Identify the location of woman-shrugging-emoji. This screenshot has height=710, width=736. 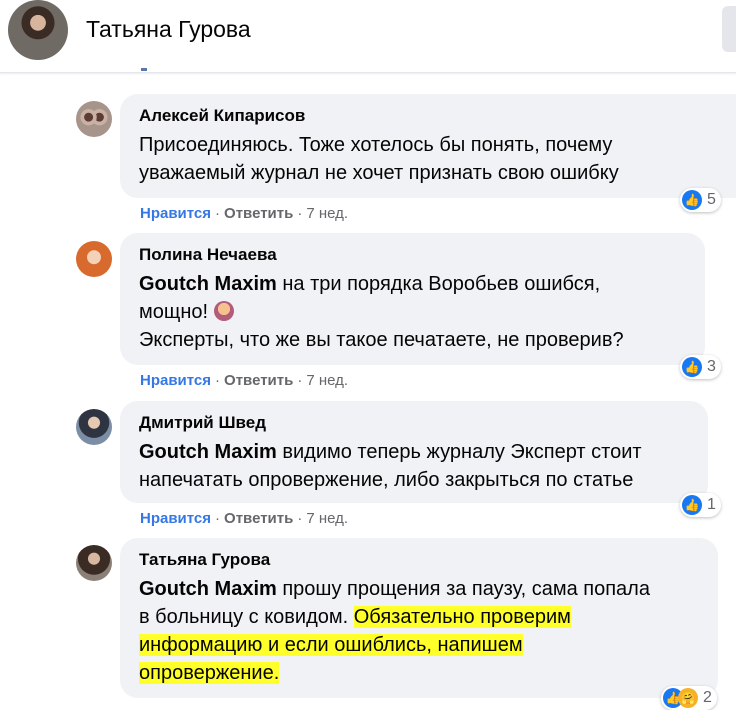
(224, 311).